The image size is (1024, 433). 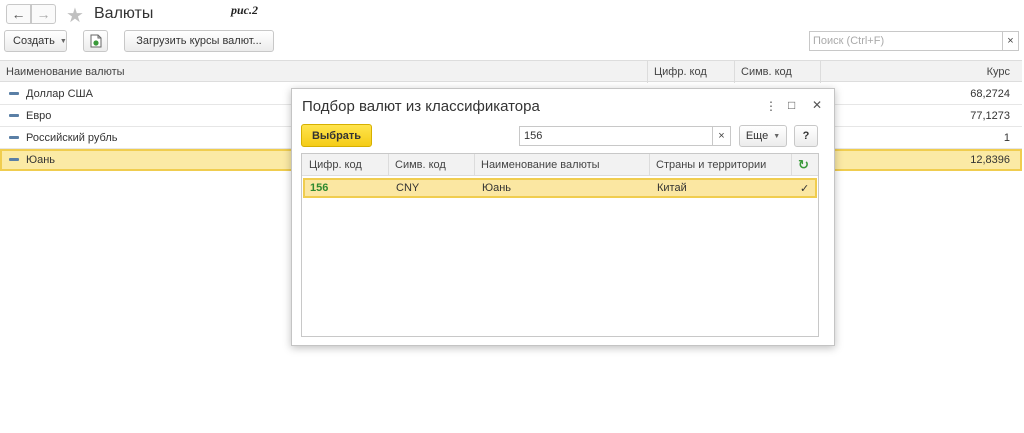 I want to click on arrow-left-icon: ←, so click(x=18, y=14).